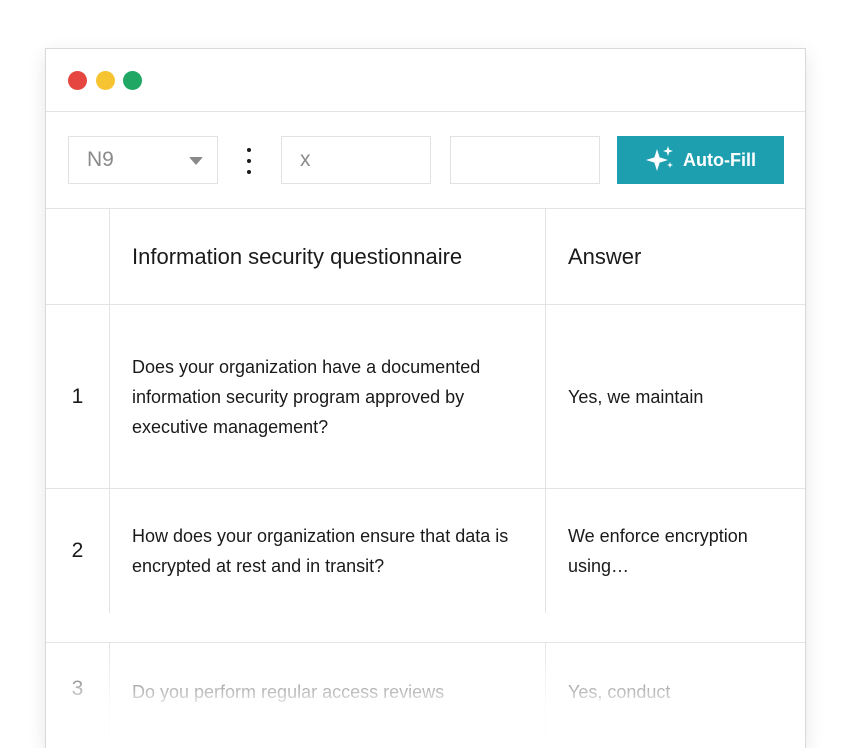  I want to click on answer-text: Yes, conduct, so click(619, 692).